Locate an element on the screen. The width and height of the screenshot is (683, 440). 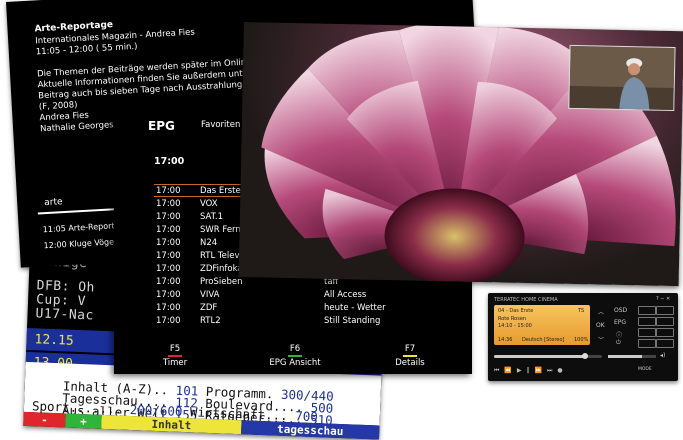
progress-knob is located at coordinates (584, 356).